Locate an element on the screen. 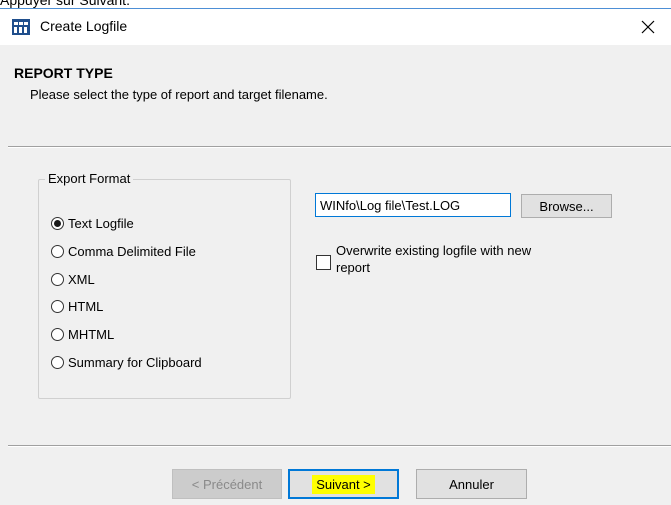 The width and height of the screenshot is (671, 505). radio-label: Summary for Clipboard is located at coordinates (135, 362).